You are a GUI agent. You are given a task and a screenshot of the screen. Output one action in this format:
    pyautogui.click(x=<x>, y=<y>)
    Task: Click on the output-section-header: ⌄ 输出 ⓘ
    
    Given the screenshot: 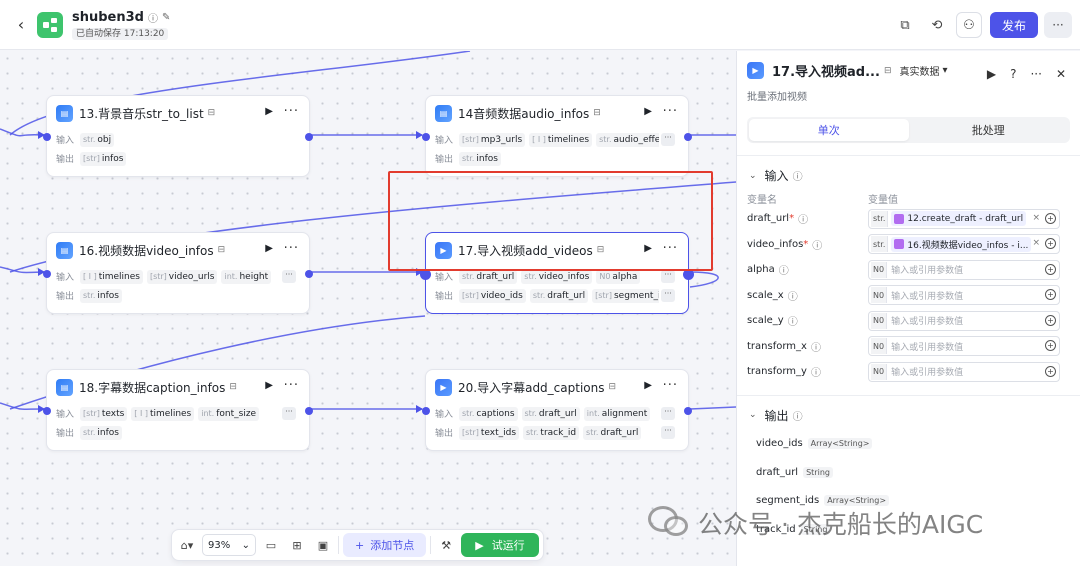 What is the action you would take?
    pyautogui.click(x=908, y=410)
    